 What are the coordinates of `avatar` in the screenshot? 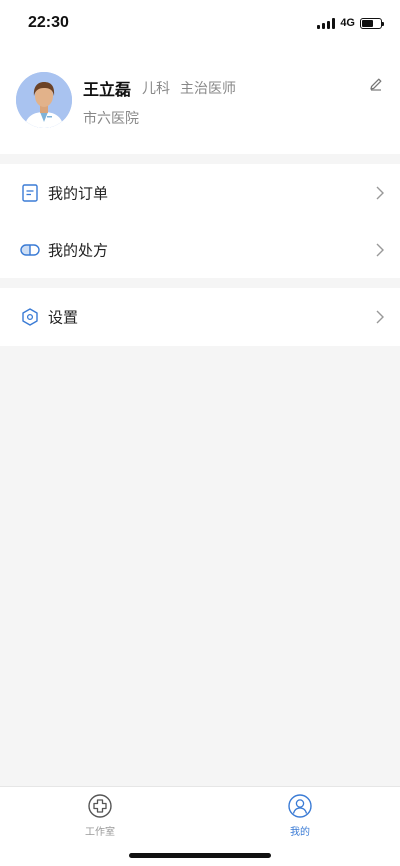 It's located at (44, 100).